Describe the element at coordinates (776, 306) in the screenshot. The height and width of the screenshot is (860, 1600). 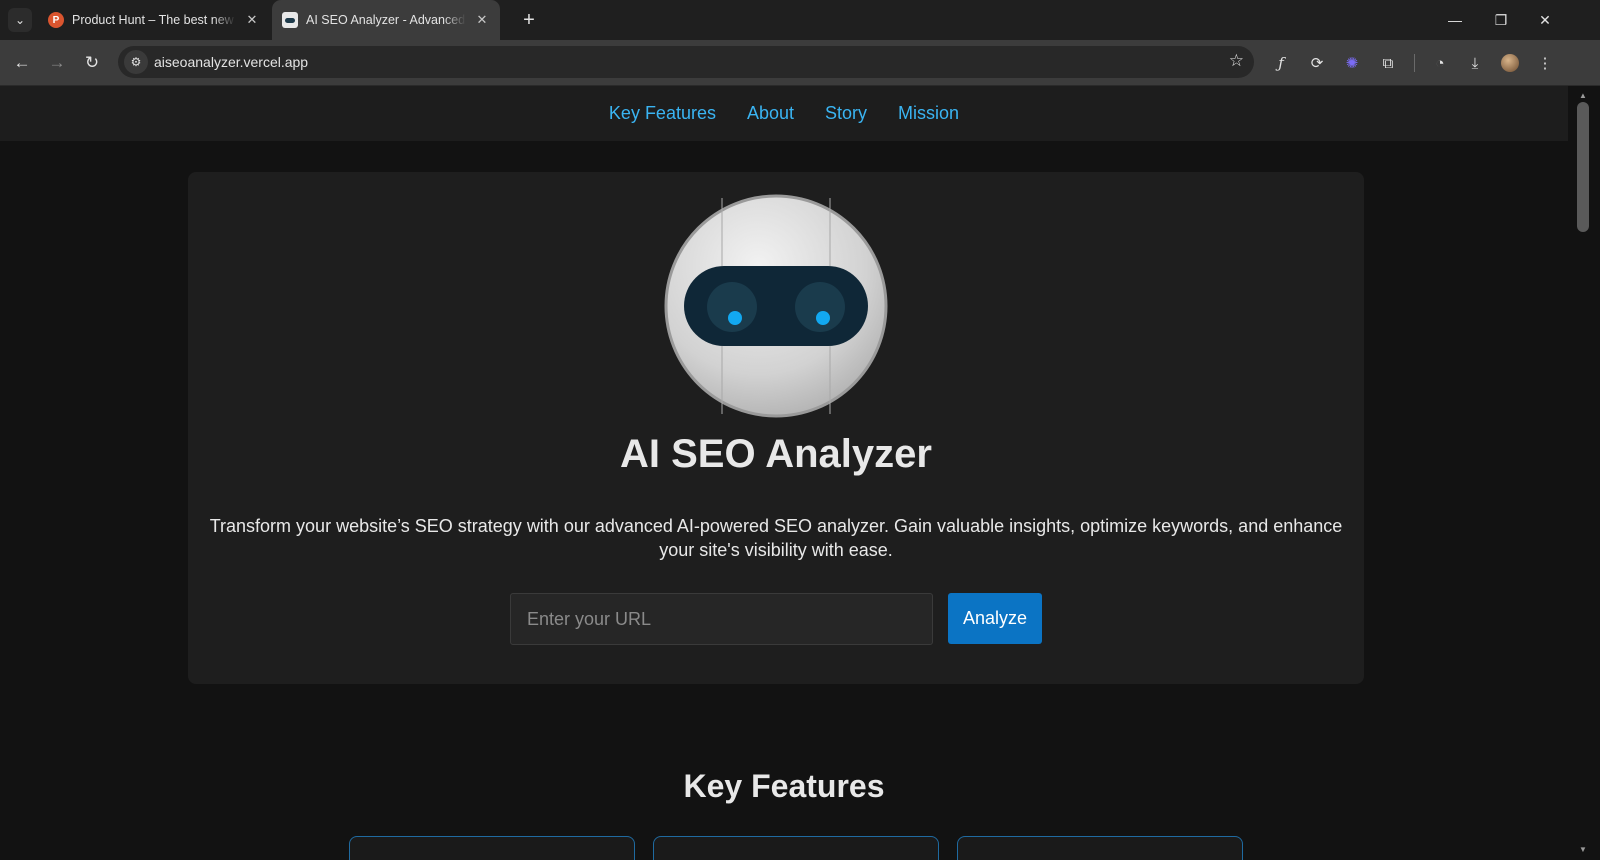
I see `robot-mascot-icon` at that location.